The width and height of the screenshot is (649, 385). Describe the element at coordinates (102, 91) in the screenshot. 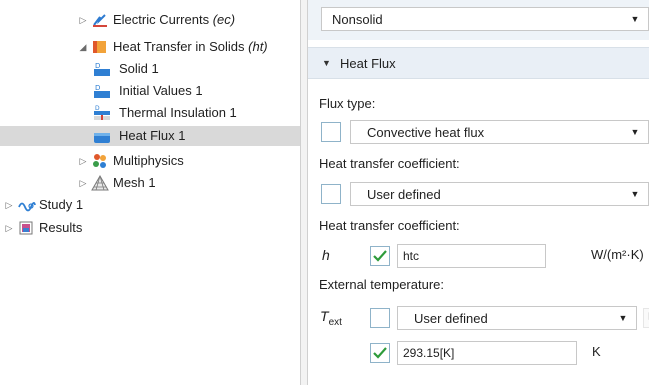

I see `initial-values-icon: D` at that location.